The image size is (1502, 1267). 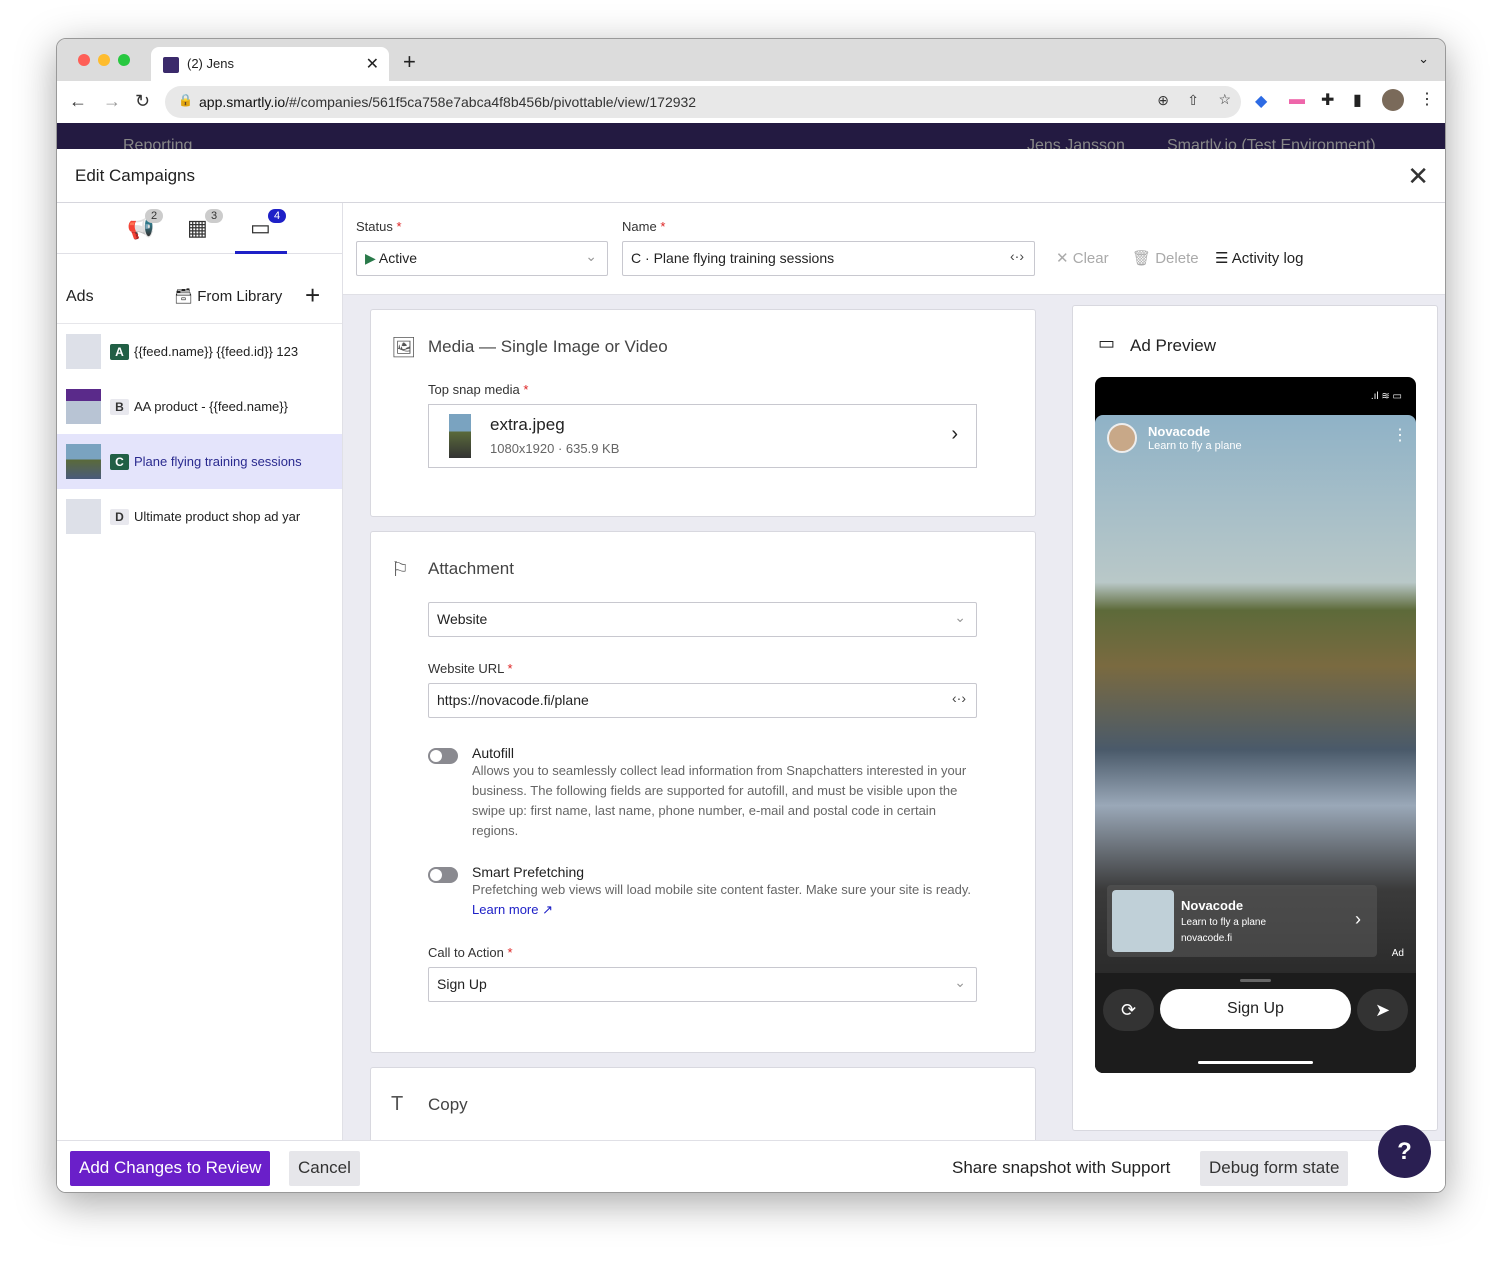 What do you see at coordinates (1173, 345) in the screenshot?
I see `preview-title: Ad Preview` at bounding box center [1173, 345].